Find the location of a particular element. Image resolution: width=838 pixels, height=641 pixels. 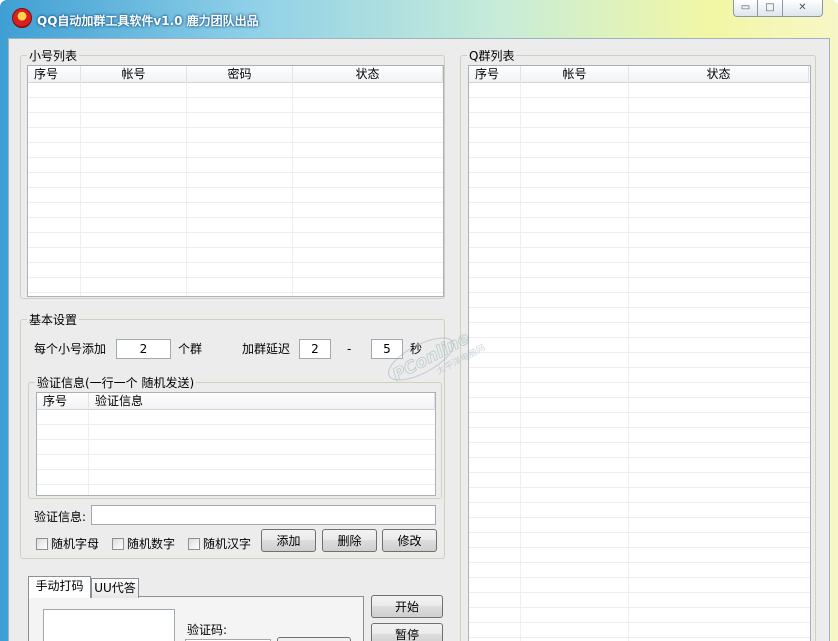

random-digits-label: 随机数字 is located at coordinates (151, 544).